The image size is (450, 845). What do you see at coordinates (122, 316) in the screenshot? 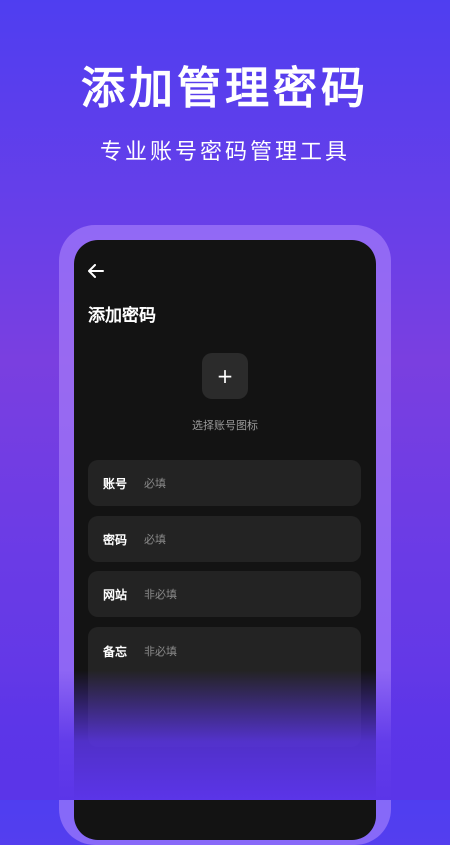
I see `page-title: 添加密码` at bounding box center [122, 316].